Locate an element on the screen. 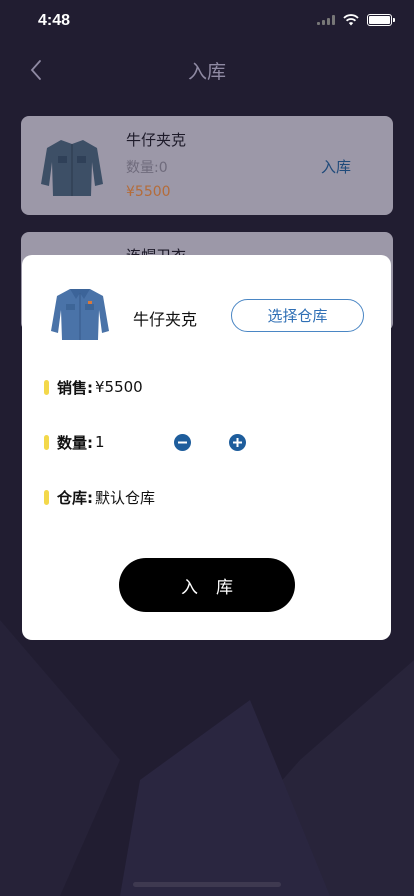 Image resolution: width=414 pixels, height=896 pixels. stock-in-button: 入库 is located at coordinates (336, 166).